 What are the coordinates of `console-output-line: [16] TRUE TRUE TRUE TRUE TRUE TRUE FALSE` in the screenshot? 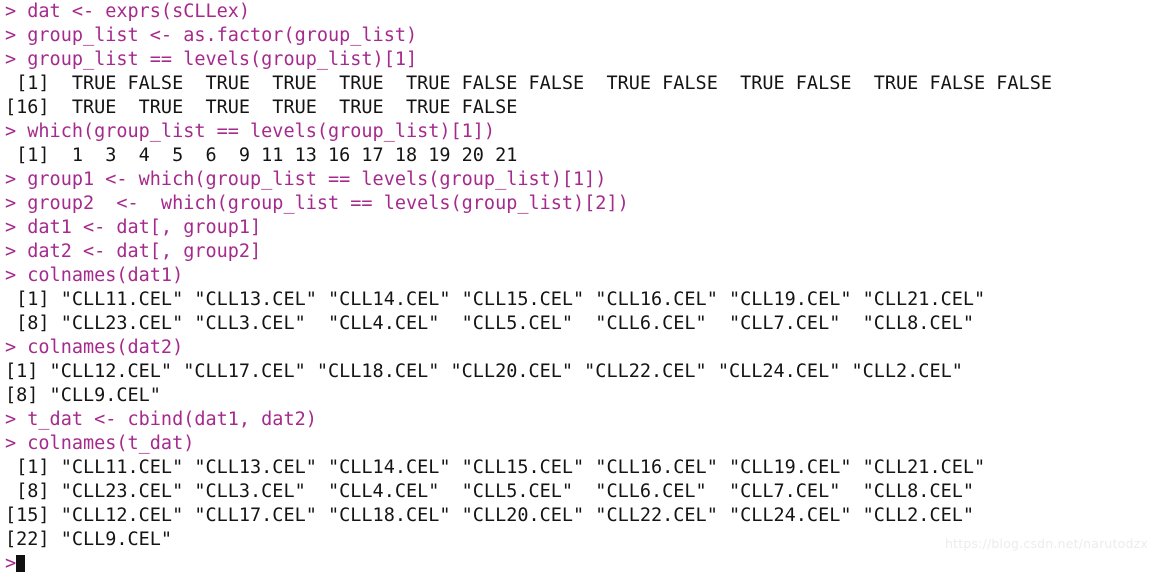 It's located at (261, 107).